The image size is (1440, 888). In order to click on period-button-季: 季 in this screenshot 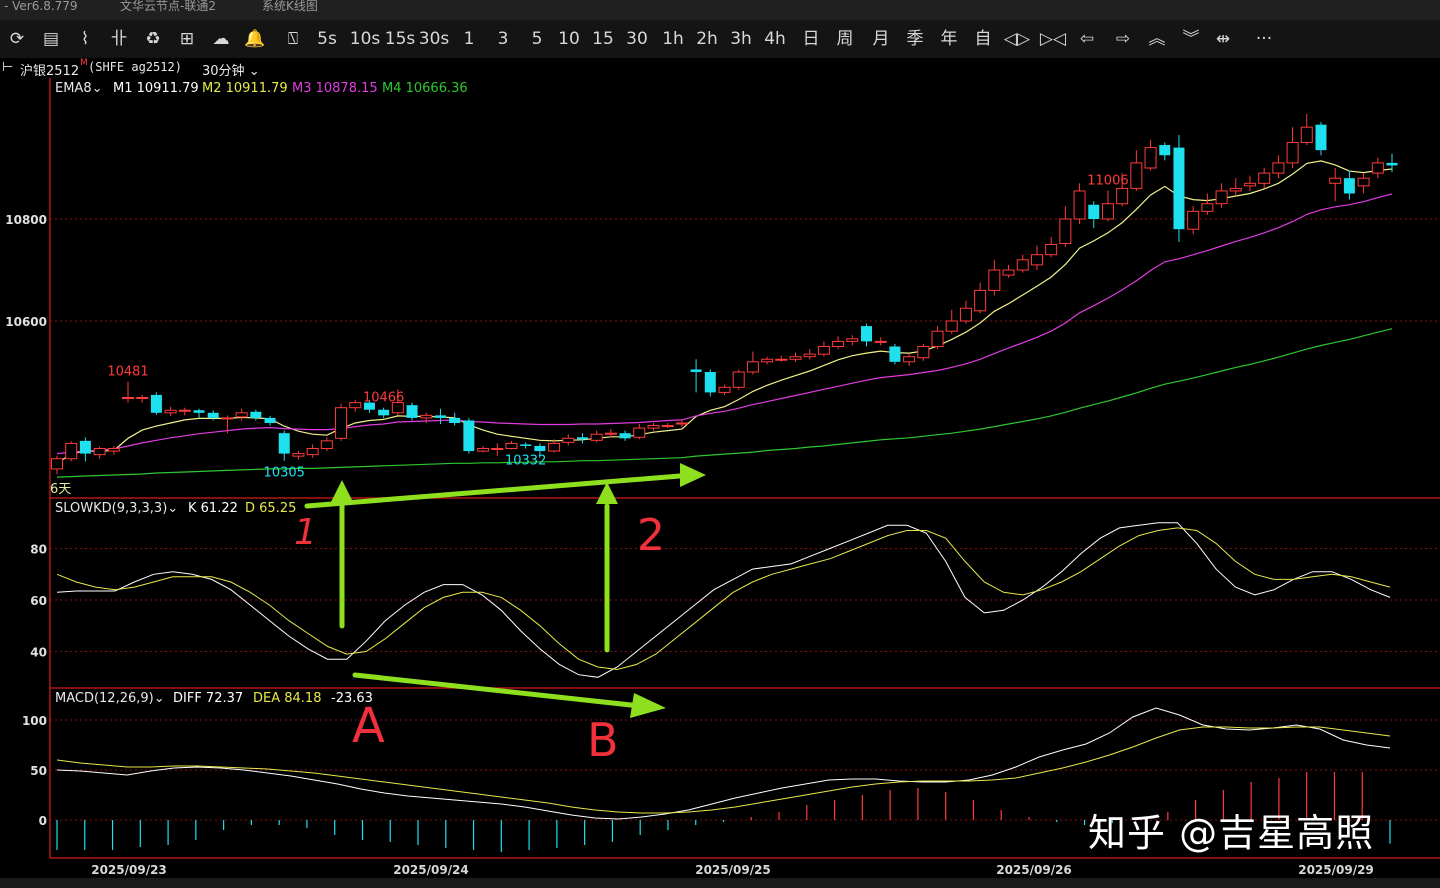, I will do `click(915, 39)`.